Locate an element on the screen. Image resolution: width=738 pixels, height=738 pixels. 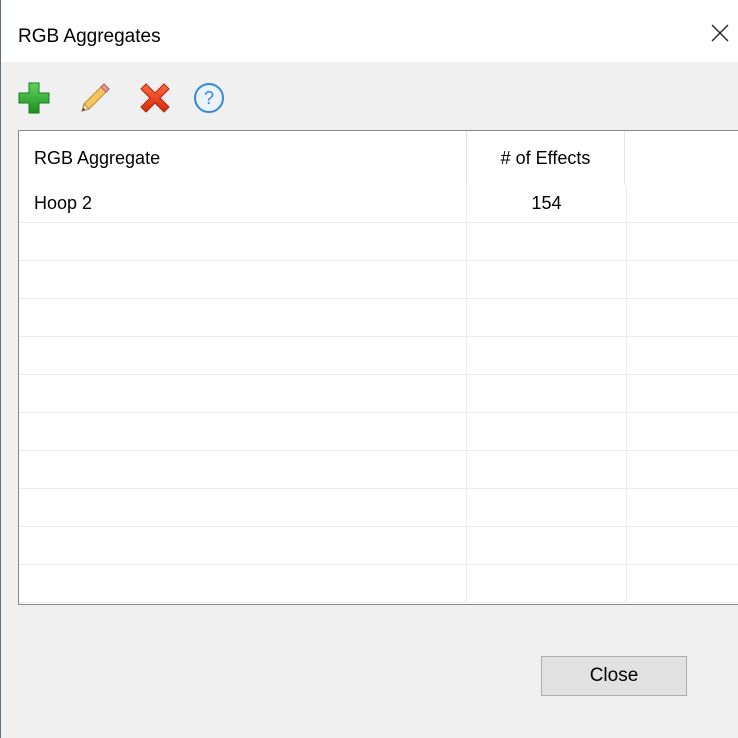
close-button: Close is located at coordinates (614, 676).